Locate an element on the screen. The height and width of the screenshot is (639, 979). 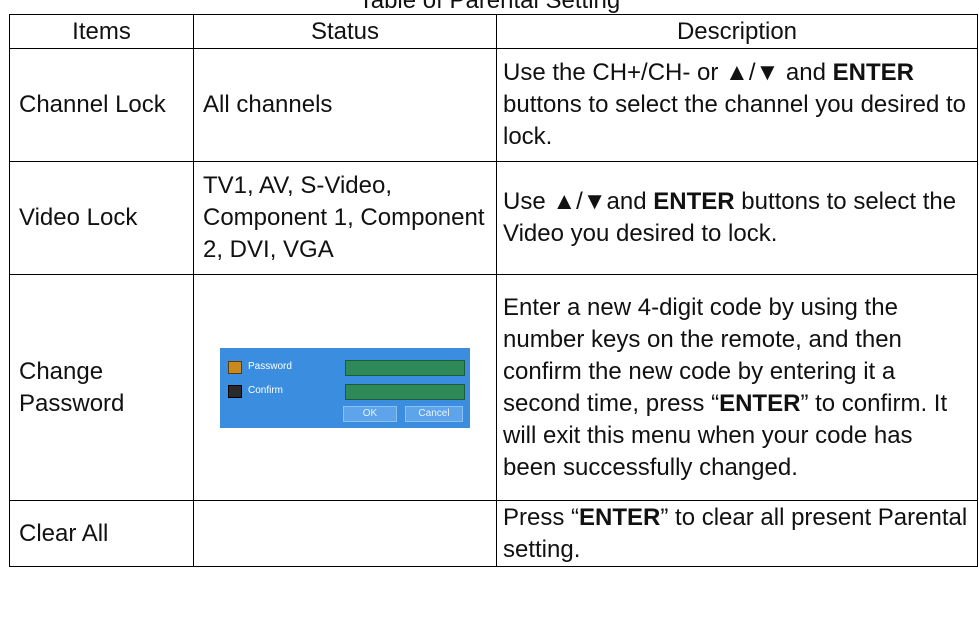
header-description: Description is located at coordinates (737, 31).